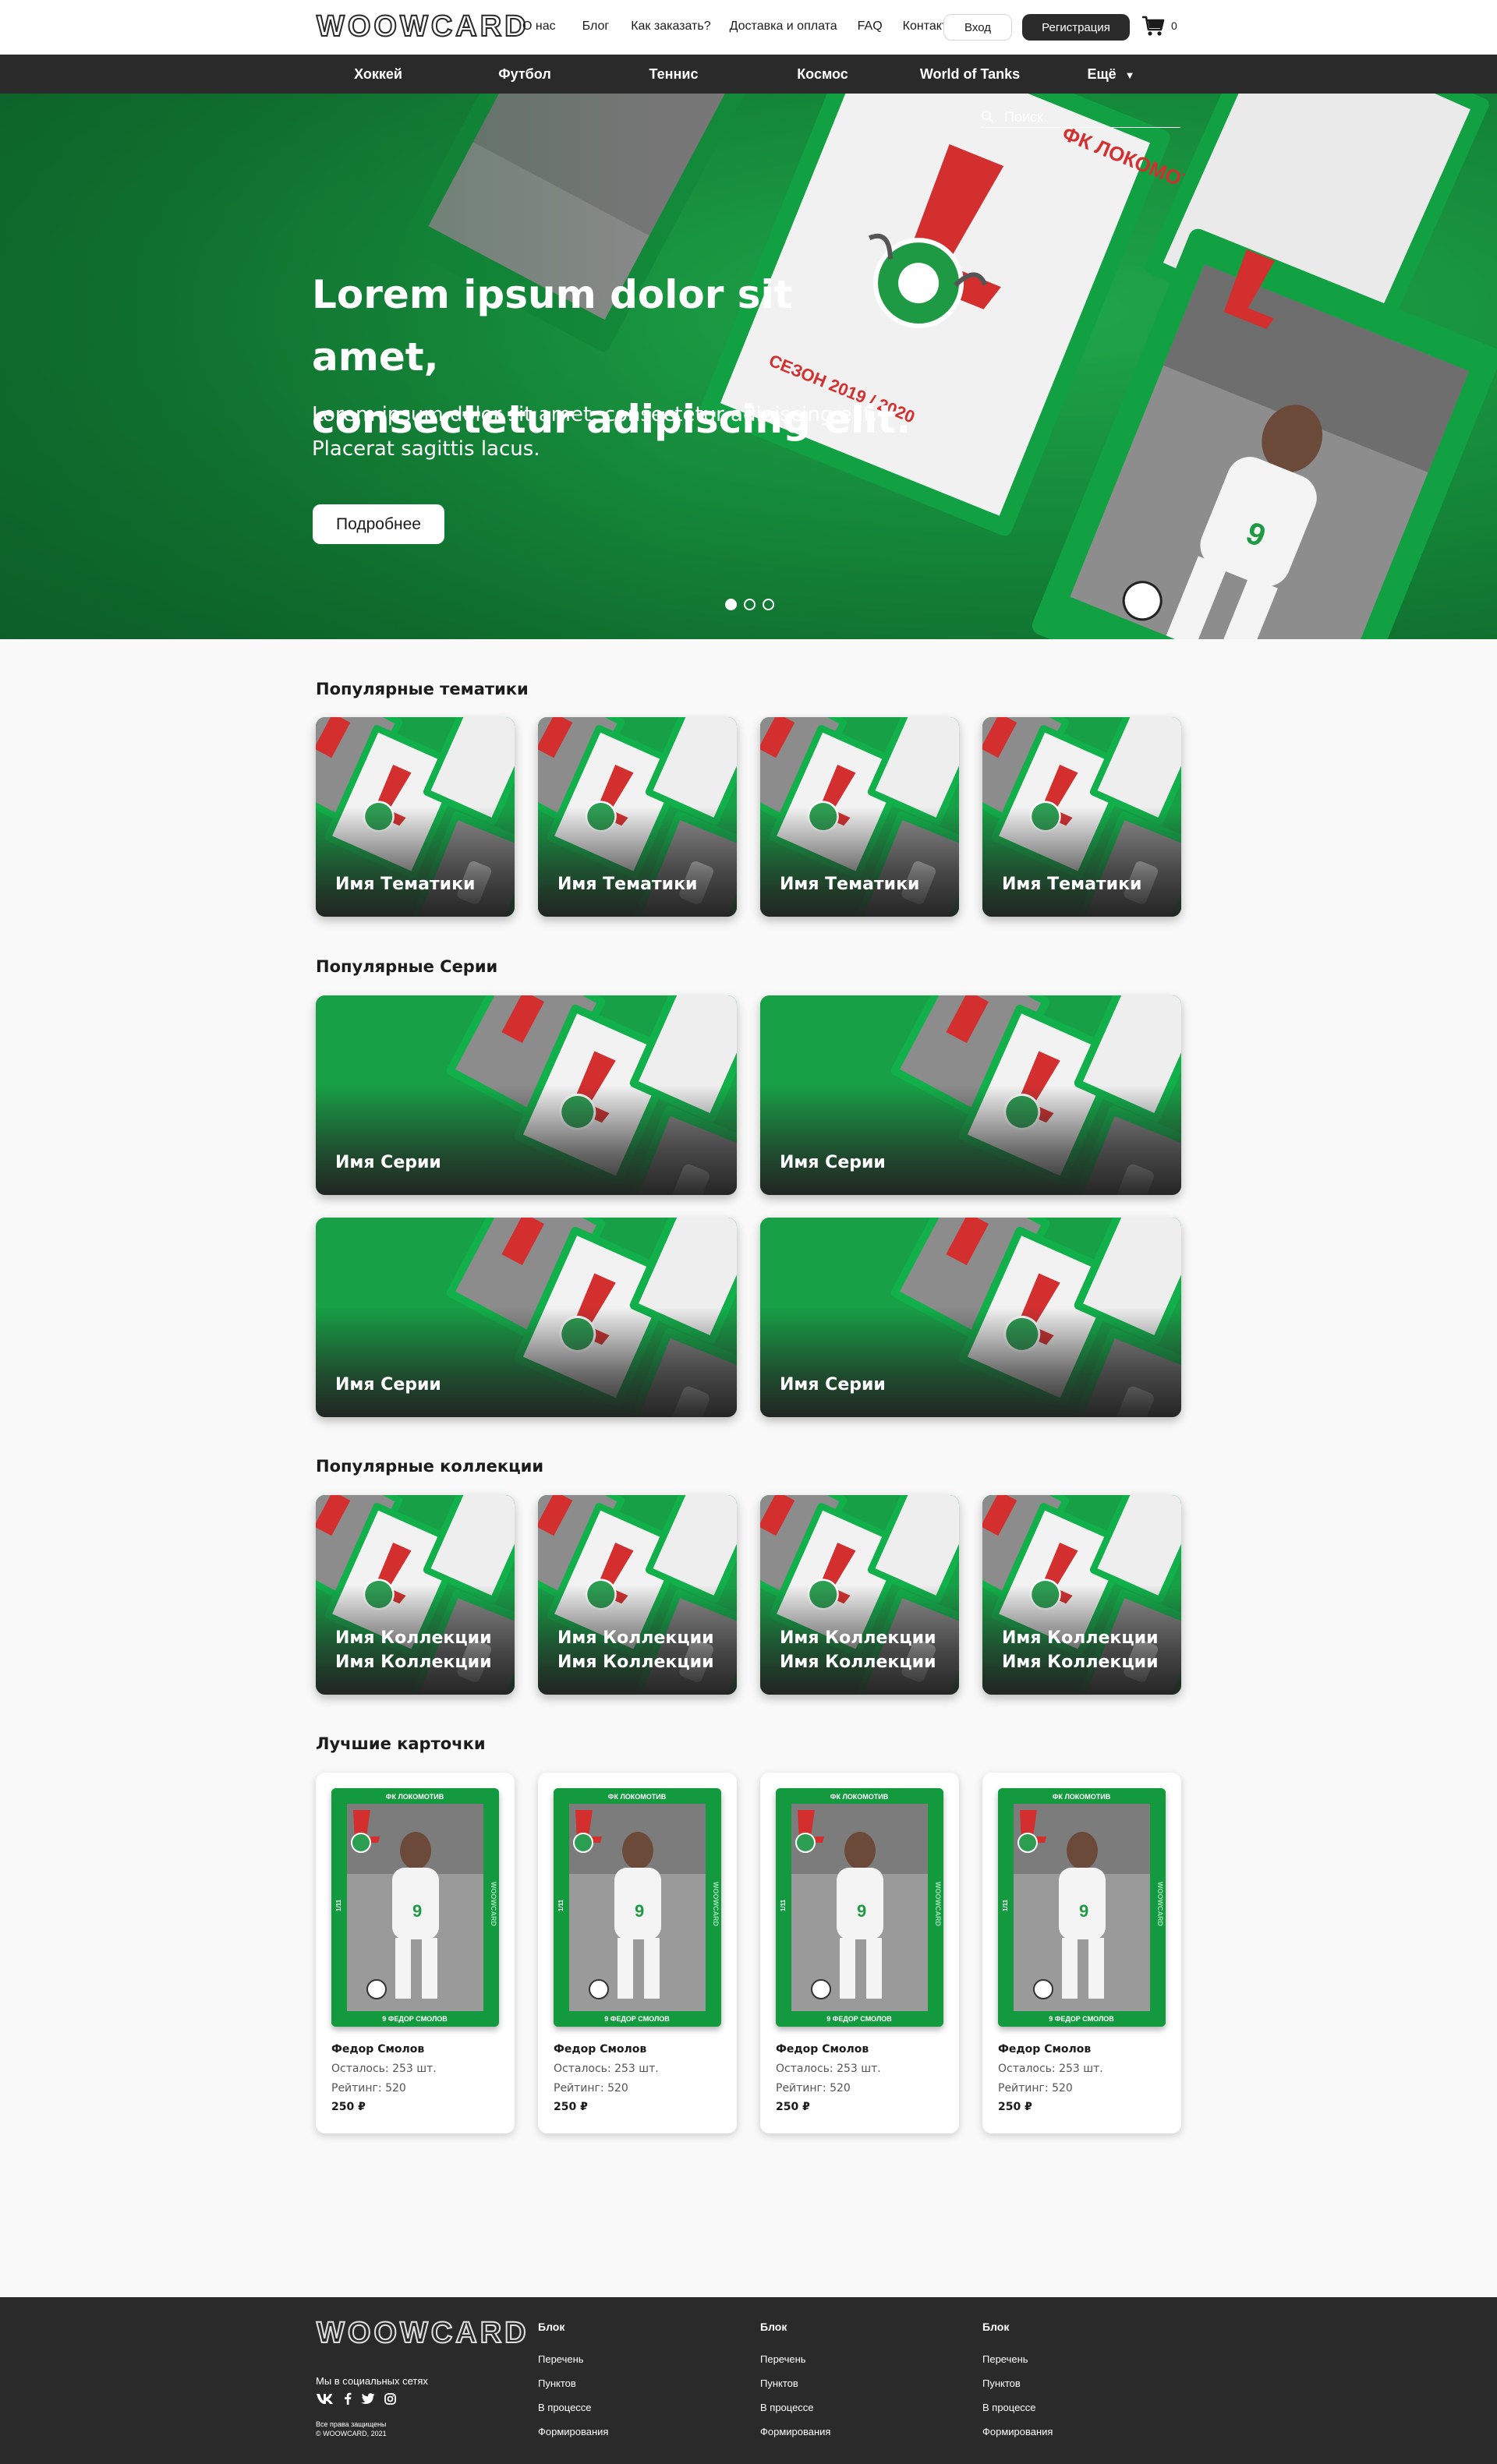 This screenshot has height=2464, width=1497. Describe the element at coordinates (378, 524) in the screenshot. I see `hero-more-button: Подробнее` at that location.